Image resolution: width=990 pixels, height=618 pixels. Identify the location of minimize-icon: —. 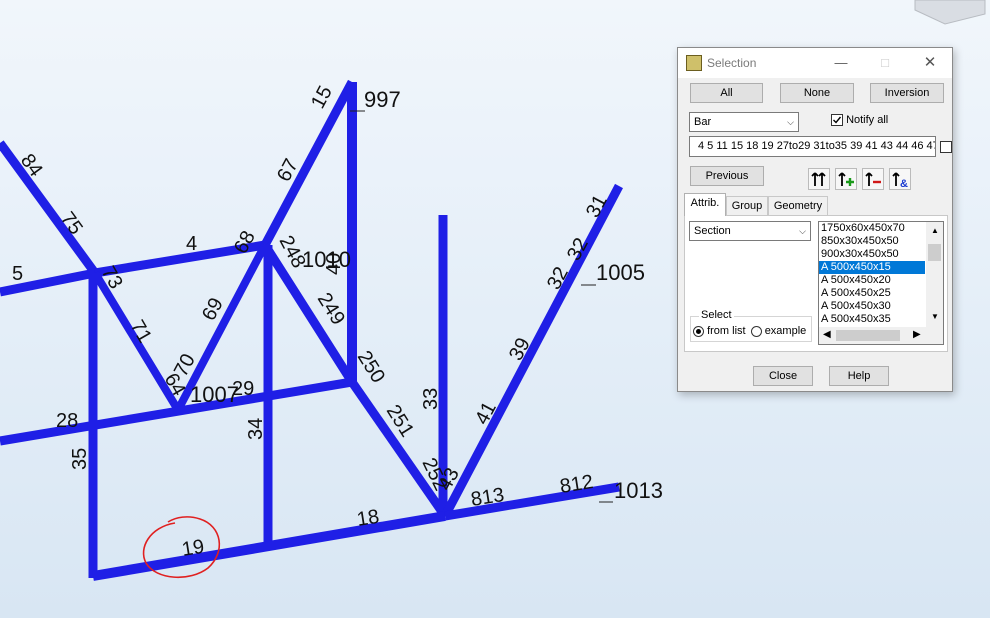
(841, 63).